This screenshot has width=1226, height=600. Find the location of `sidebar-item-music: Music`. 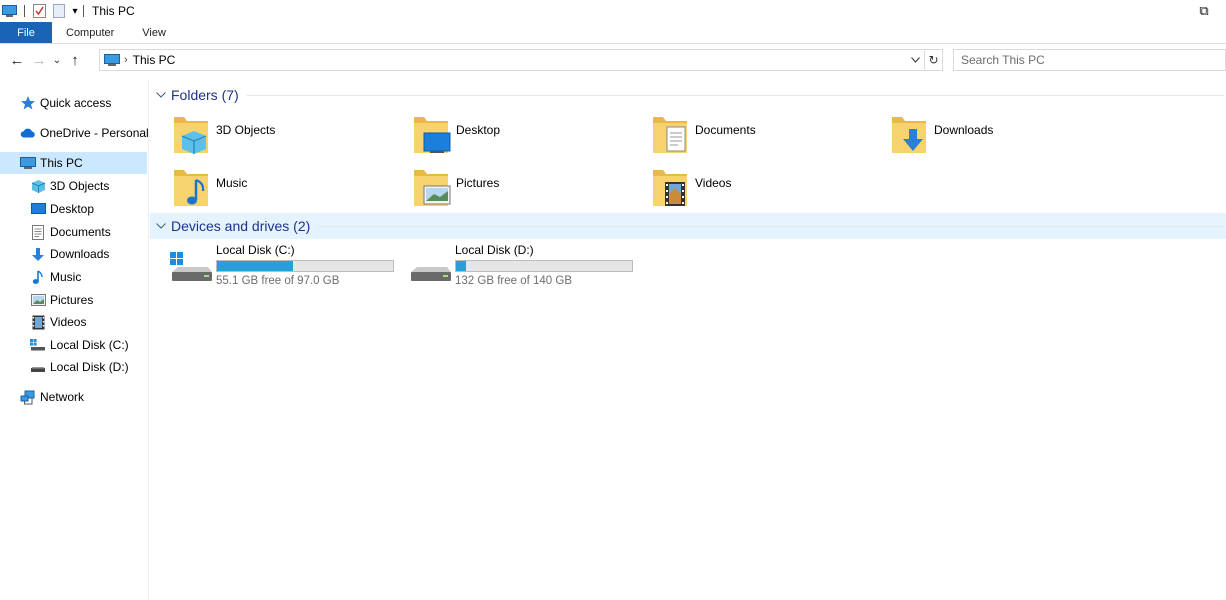

sidebar-item-music: Music is located at coordinates (55, 277).